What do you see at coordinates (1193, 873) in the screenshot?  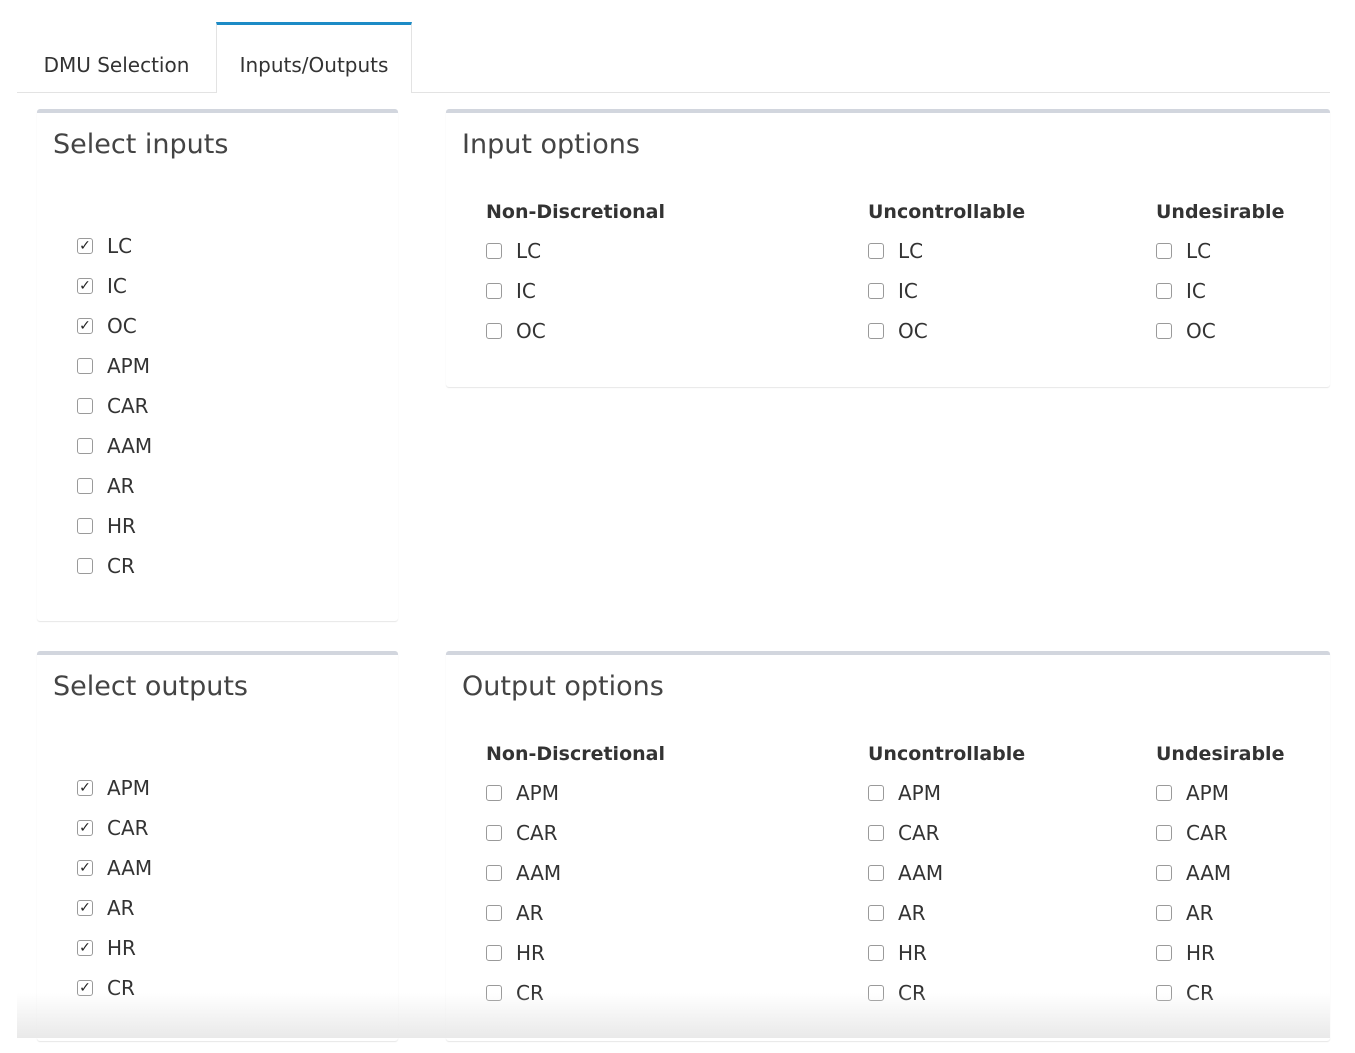 I see `output-options-undesirable-item-aam: AAM` at bounding box center [1193, 873].